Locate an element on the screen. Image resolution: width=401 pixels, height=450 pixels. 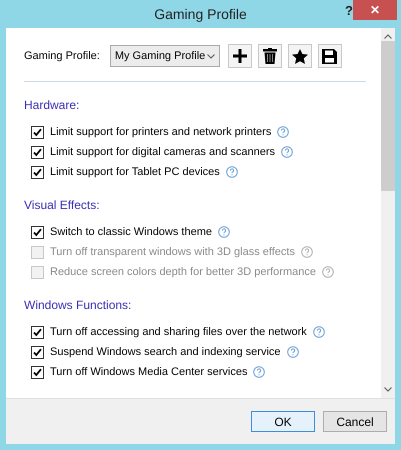
cancel-button: Cancel is located at coordinates (355, 421).